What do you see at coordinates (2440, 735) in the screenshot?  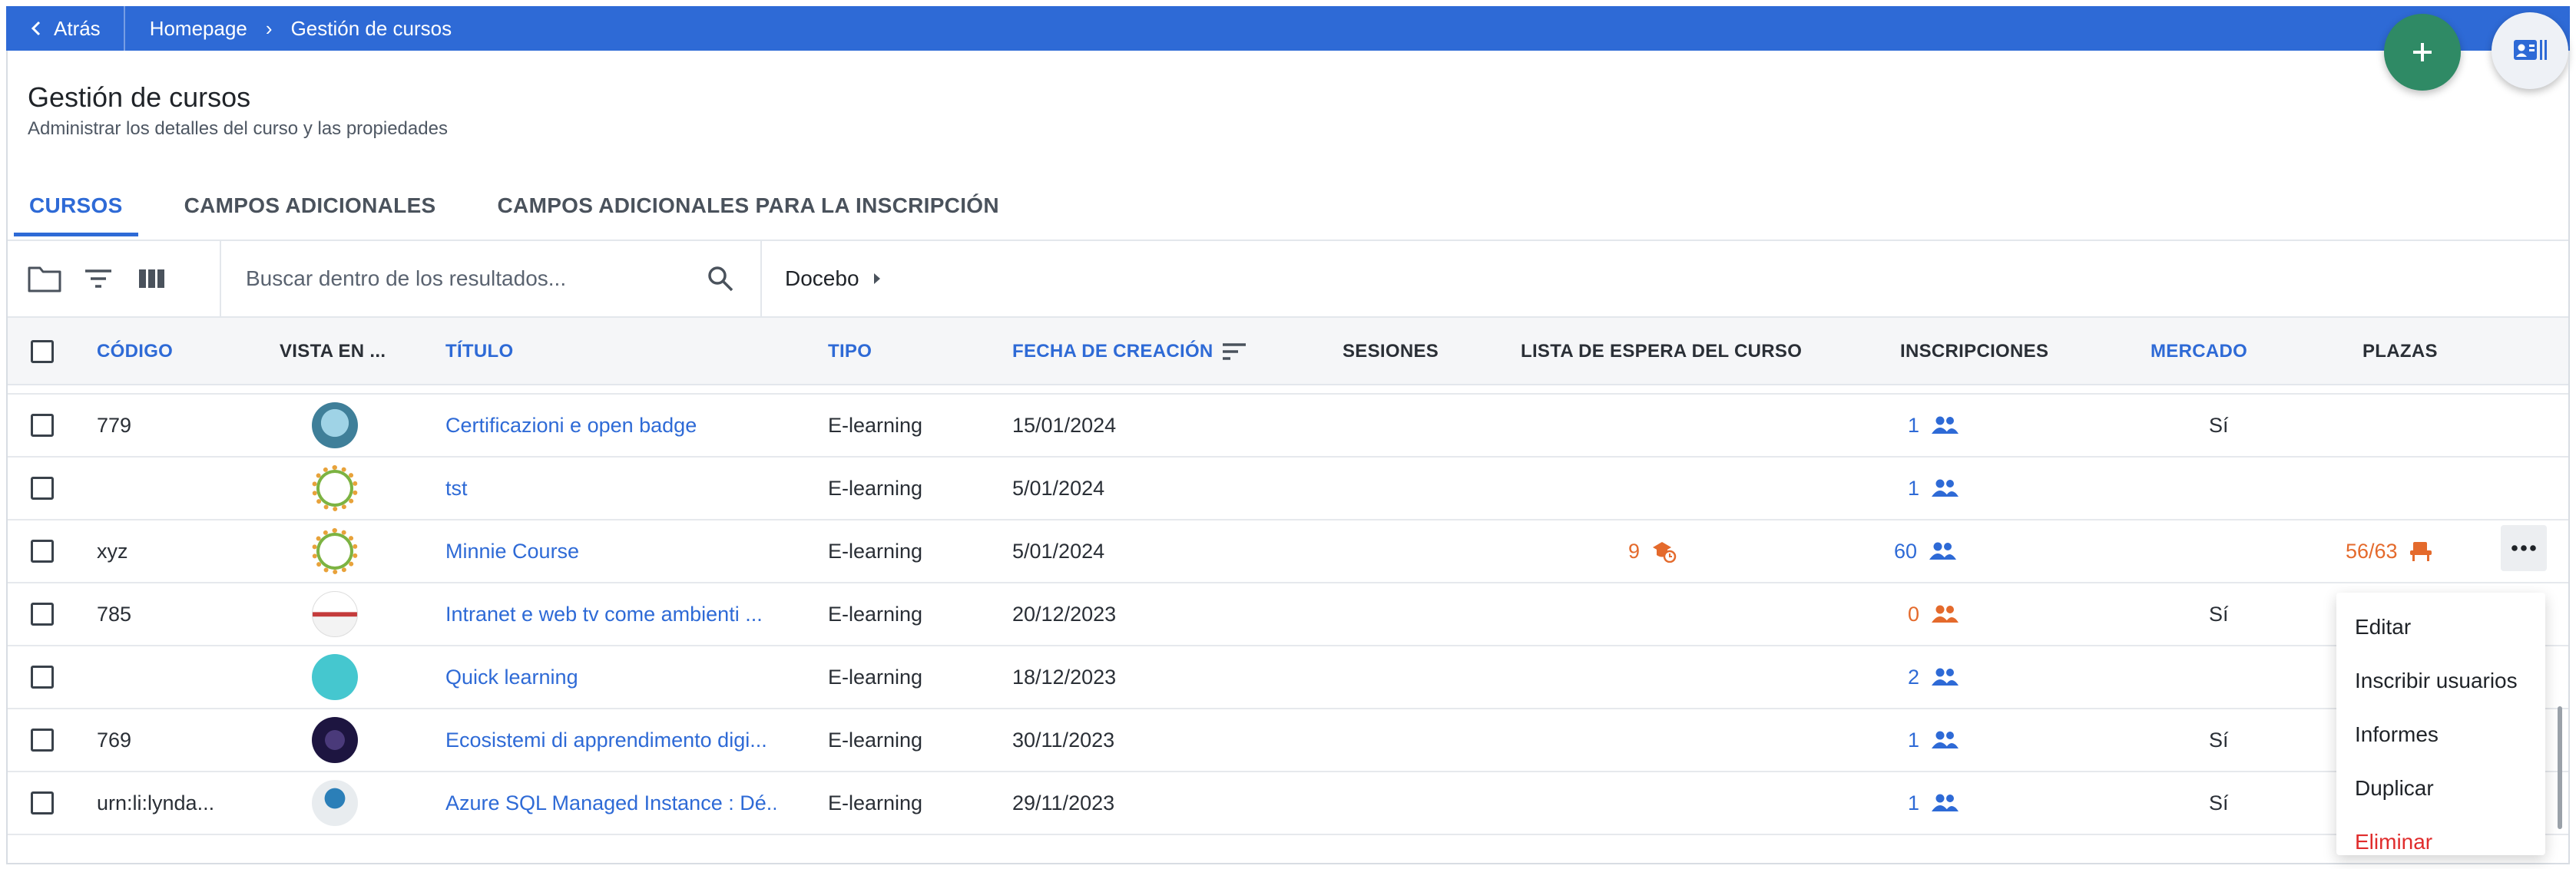 I see `menu-item-informes: Informes` at bounding box center [2440, 735].